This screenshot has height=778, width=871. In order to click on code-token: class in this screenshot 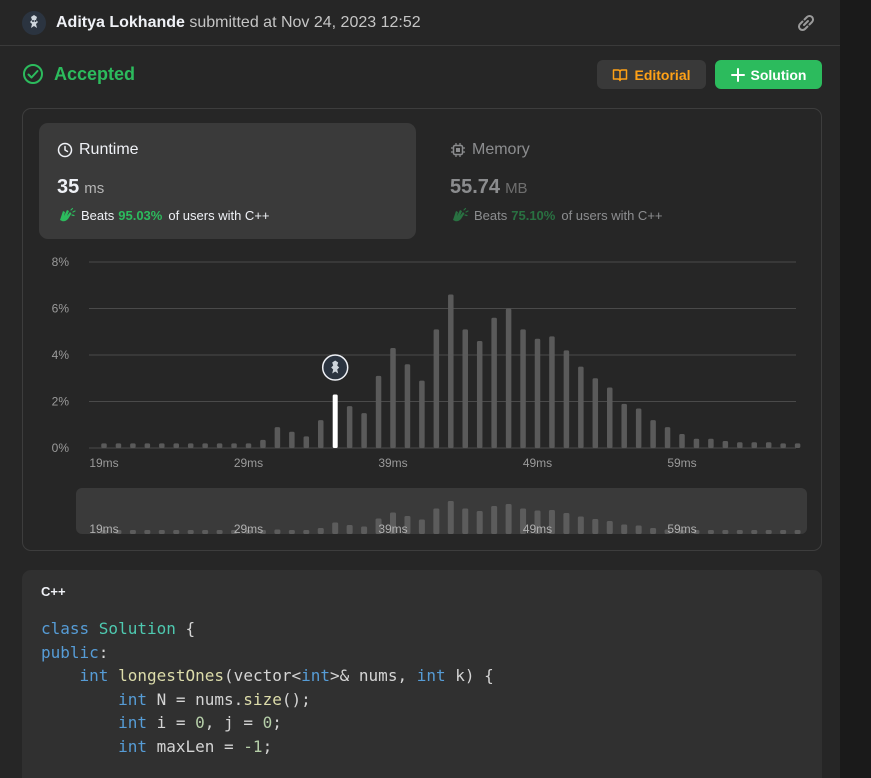, I will do `click(70, 628)`.